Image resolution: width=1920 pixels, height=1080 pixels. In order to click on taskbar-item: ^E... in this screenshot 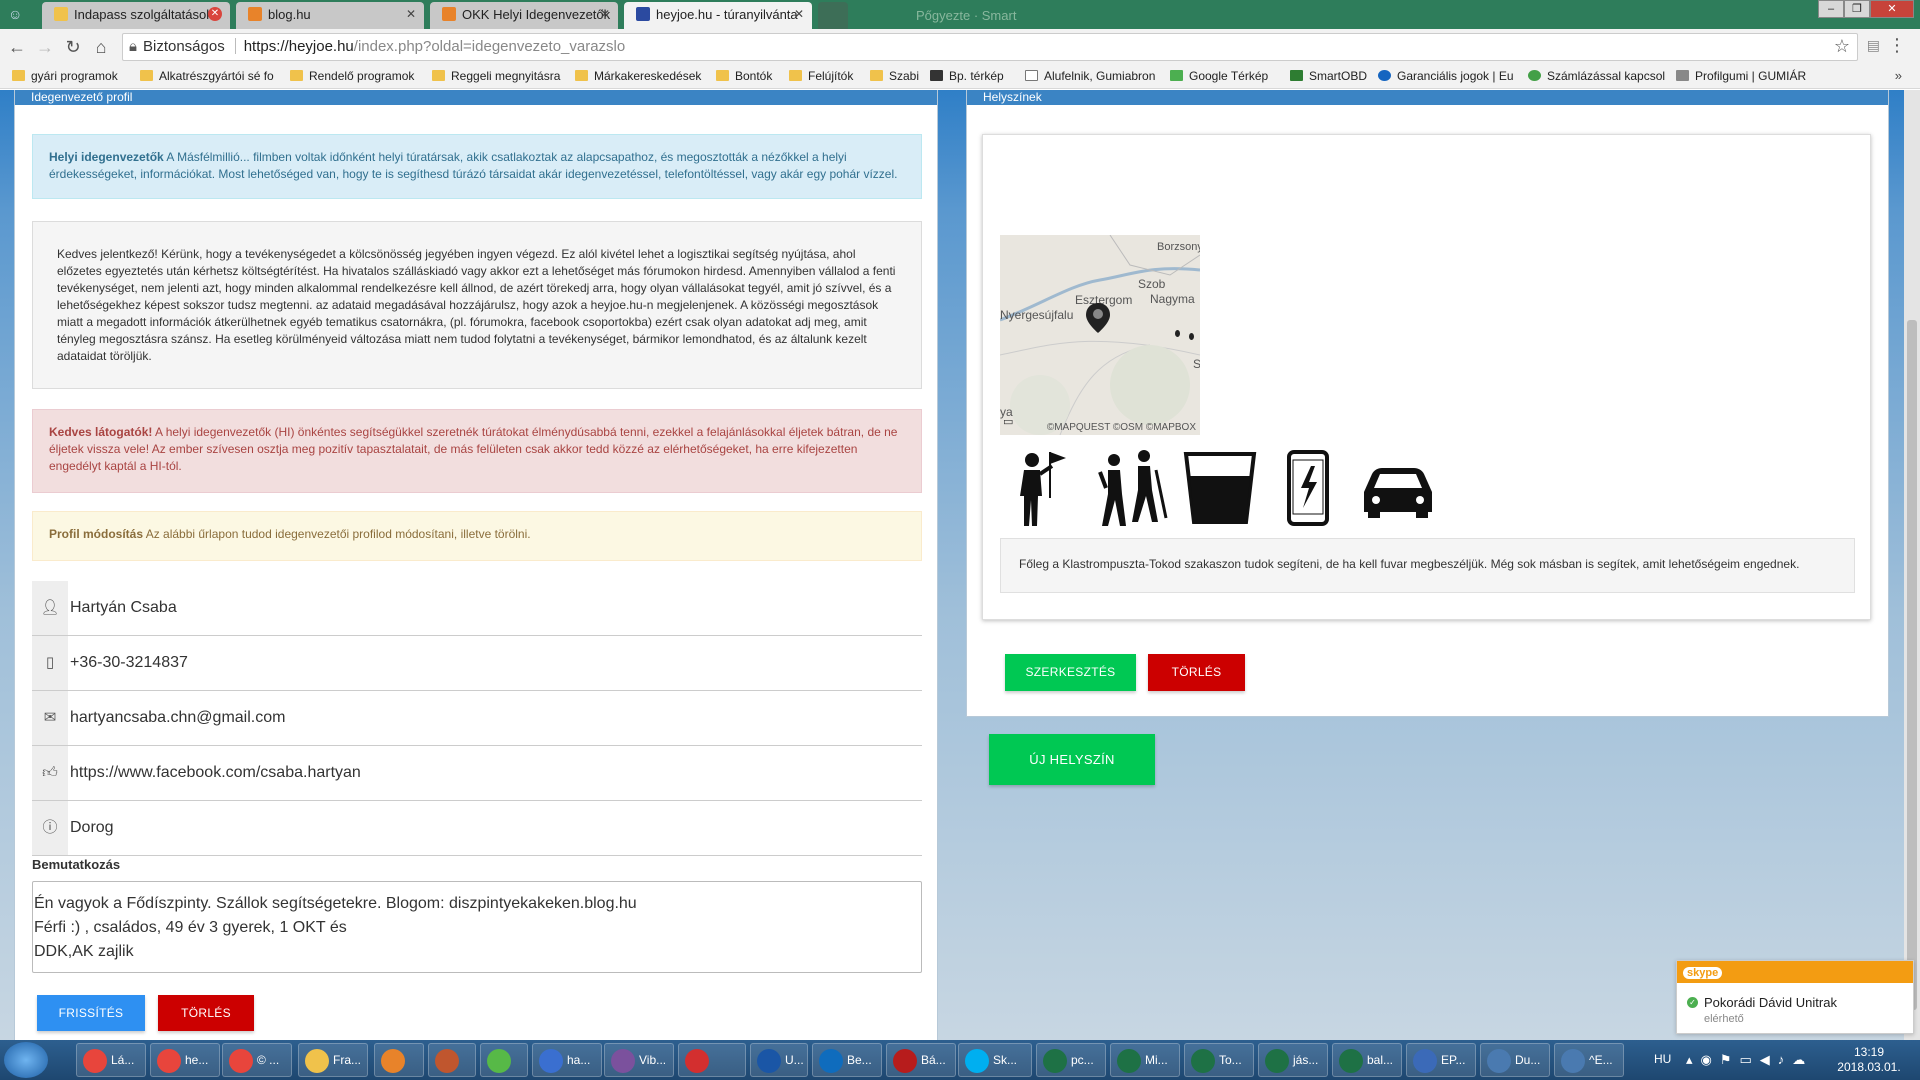, I will do `click(1589, 1060)`.